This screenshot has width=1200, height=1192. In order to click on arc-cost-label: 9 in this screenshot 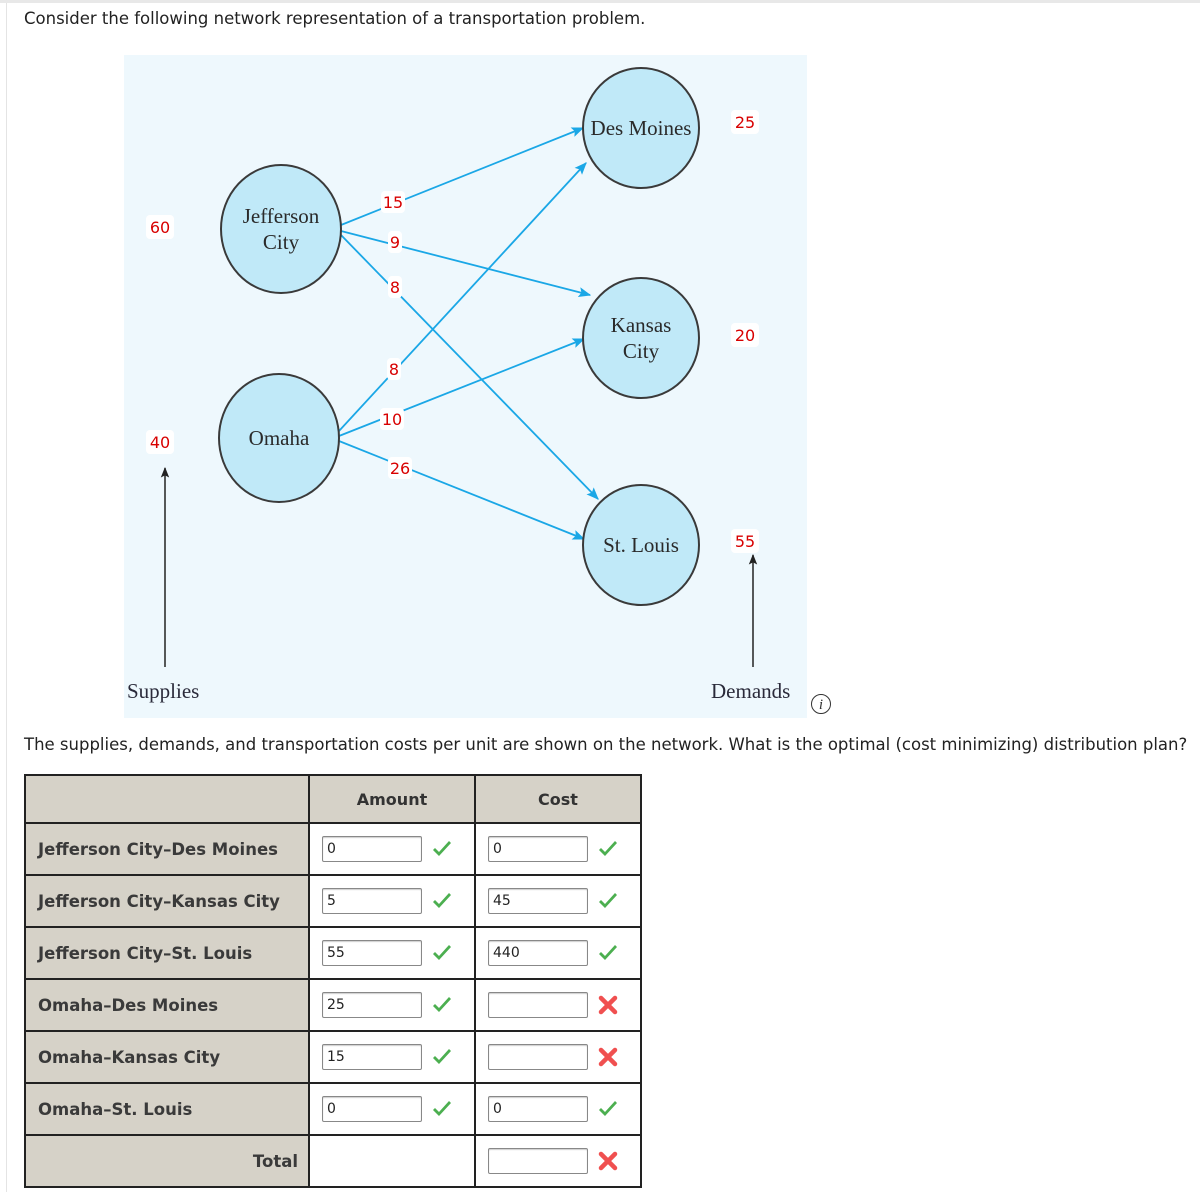, I will do `click(395, 242)`.